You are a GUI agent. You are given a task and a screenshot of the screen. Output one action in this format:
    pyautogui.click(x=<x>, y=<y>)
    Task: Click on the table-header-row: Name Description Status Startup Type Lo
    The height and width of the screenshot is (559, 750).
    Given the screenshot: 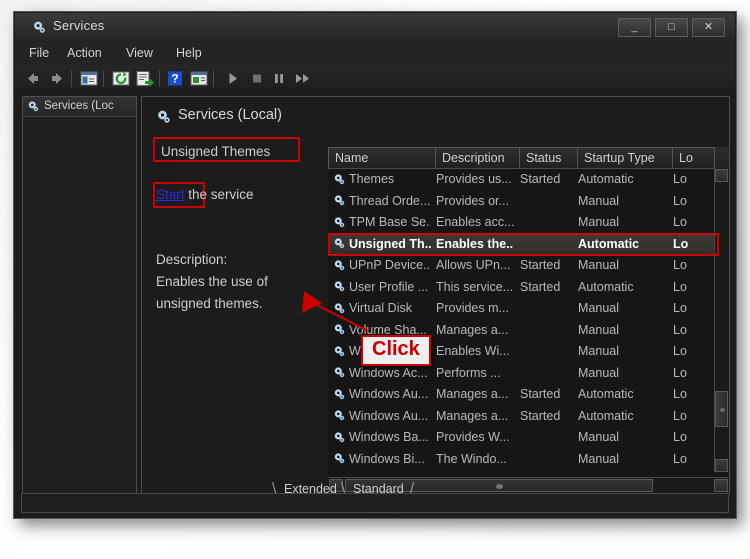 What is the action you would take?
    pyautogui.click(x=528, y=158)
    